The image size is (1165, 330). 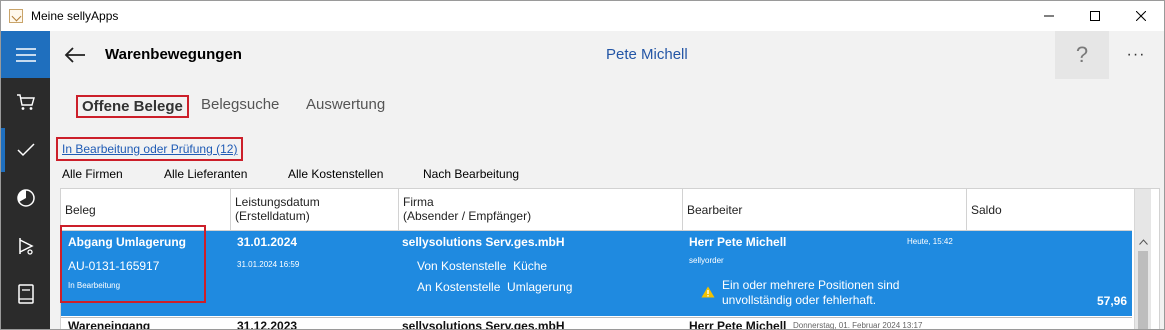 I want to click on service-date: 31.12.2023, so click(x=267, y=324).